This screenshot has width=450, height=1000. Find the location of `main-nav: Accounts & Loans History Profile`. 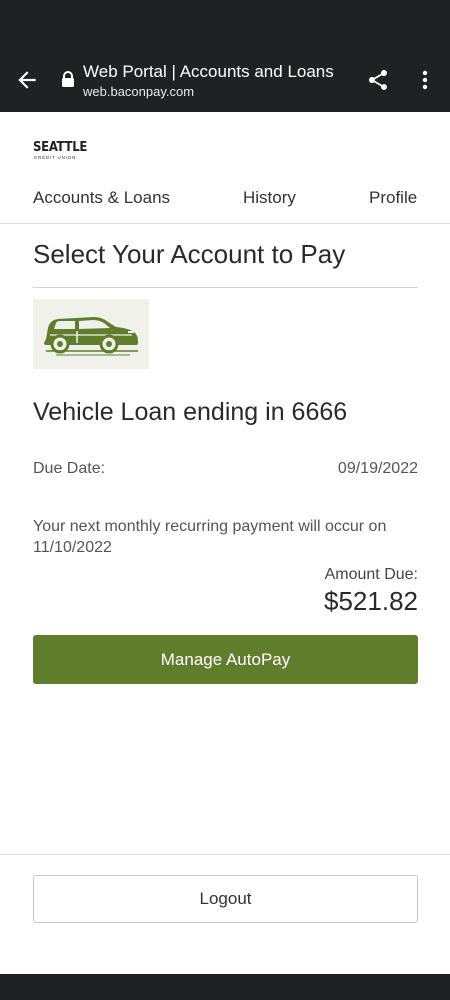

main-nav: Accounts & Loans History Profile is located at coordinates (225, 203).